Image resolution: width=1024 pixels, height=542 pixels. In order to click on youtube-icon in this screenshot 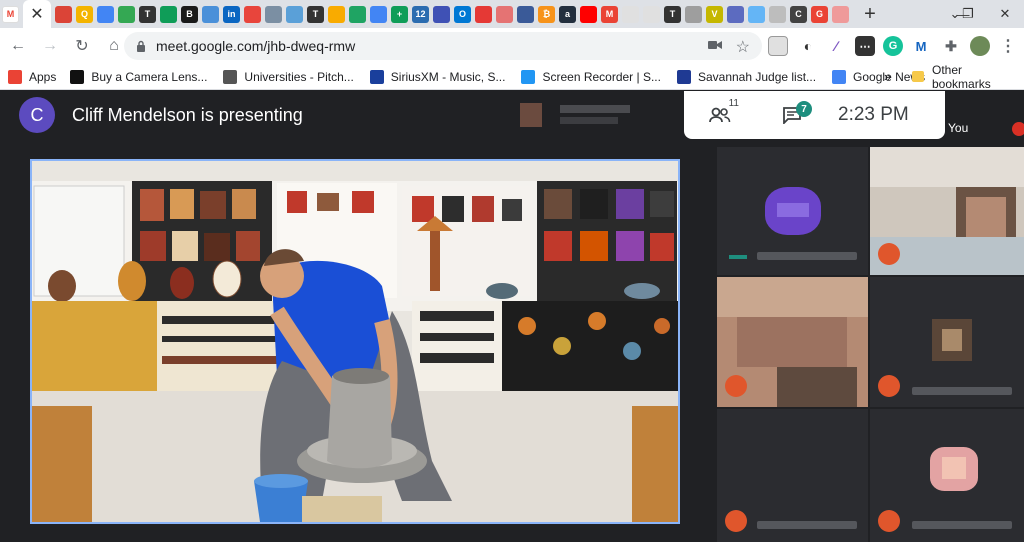, I will do `click(588, 14)`.